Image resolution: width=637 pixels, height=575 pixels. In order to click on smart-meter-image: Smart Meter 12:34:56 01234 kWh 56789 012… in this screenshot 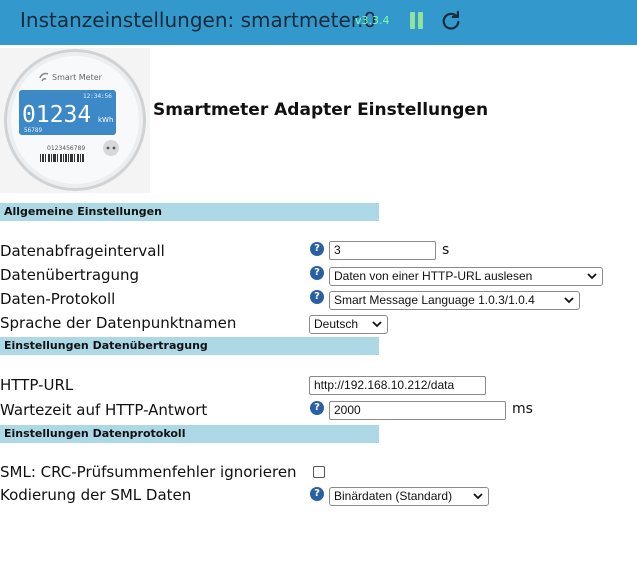, I will do `click(75, 120)`.